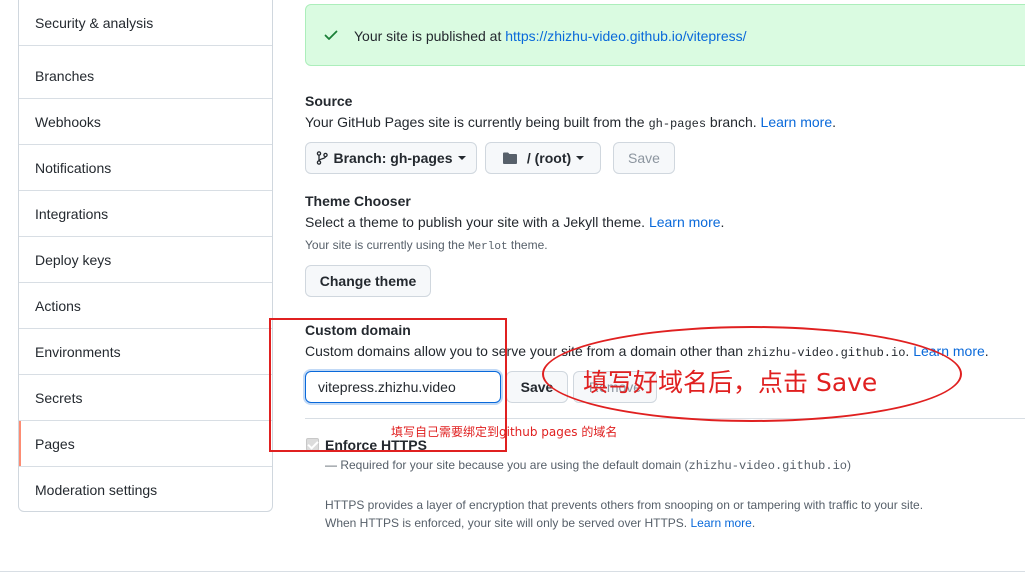  I want to click on theme-period: ., so click(722, 222).